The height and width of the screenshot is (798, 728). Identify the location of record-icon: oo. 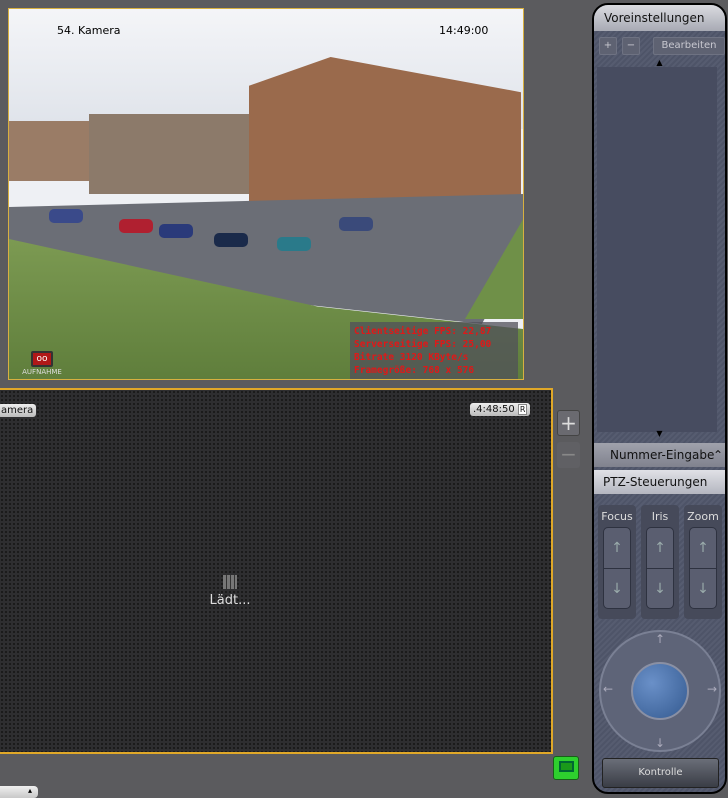
(42, 359).